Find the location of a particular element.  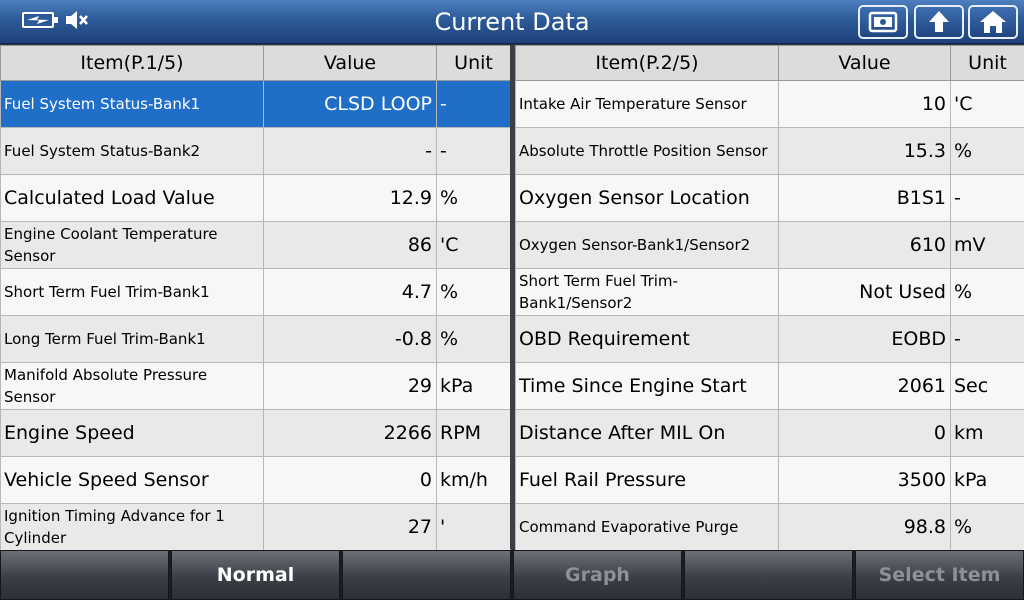

row-item-name: Intake Air Temperature Sensor is located at coordinates (647, 104).